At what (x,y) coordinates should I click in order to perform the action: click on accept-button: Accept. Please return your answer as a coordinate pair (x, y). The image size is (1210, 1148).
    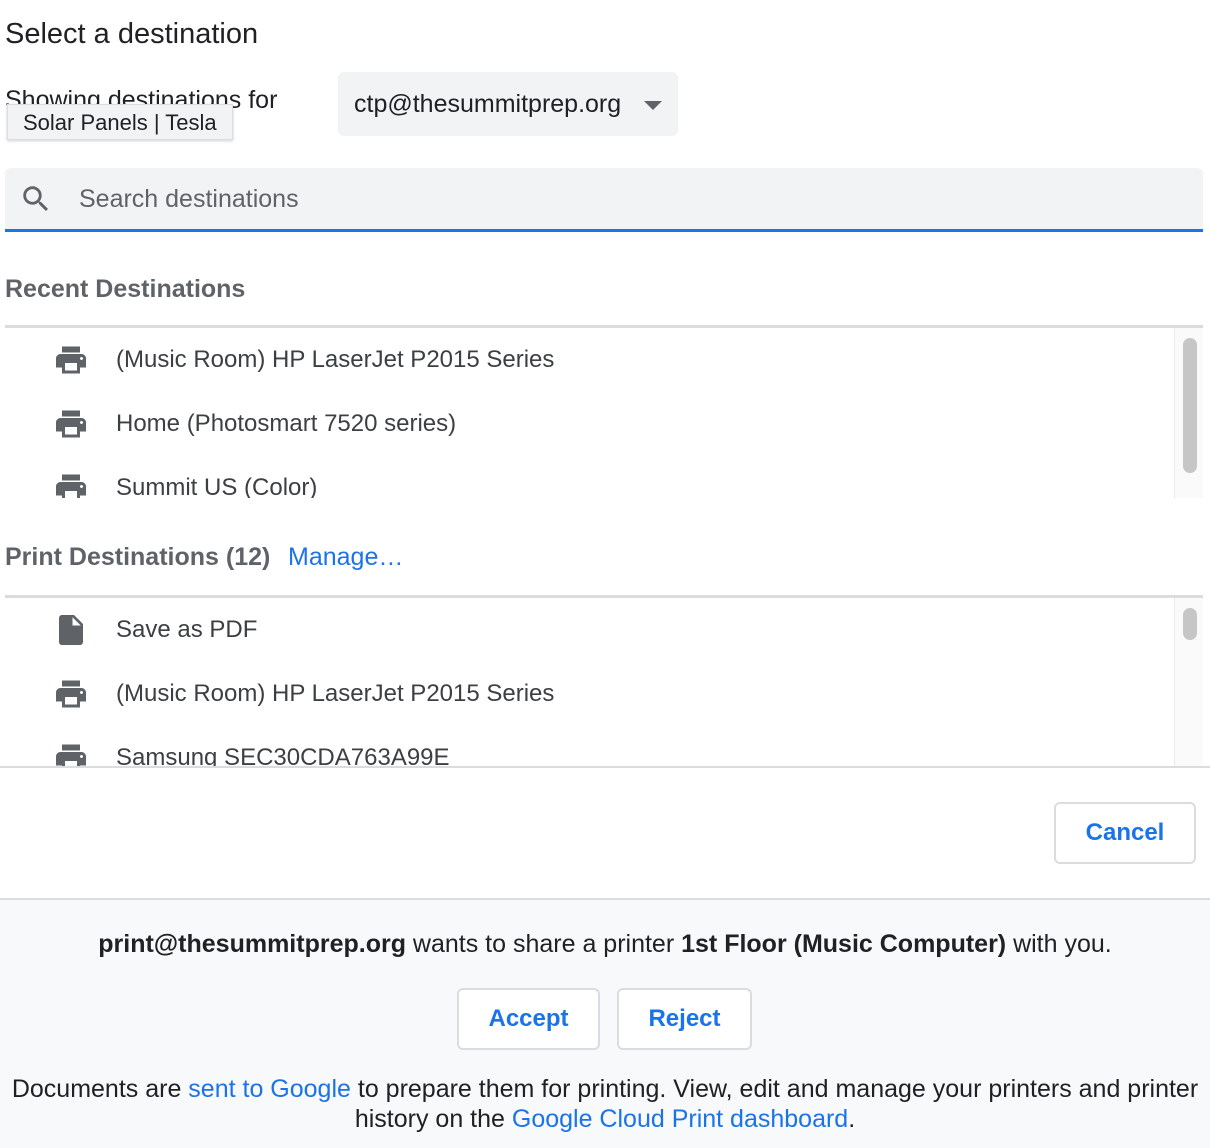
    Looking at the image, I should click on (528, 1019).